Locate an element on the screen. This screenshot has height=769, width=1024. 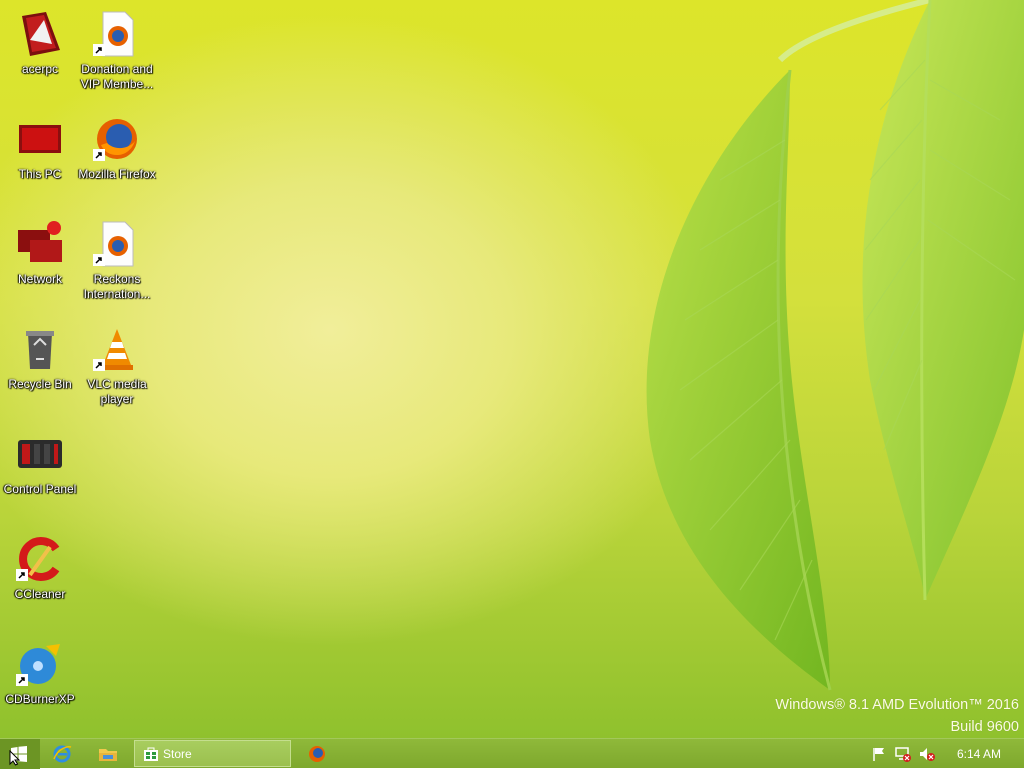
network-icon is located at coordinates (40, 241).